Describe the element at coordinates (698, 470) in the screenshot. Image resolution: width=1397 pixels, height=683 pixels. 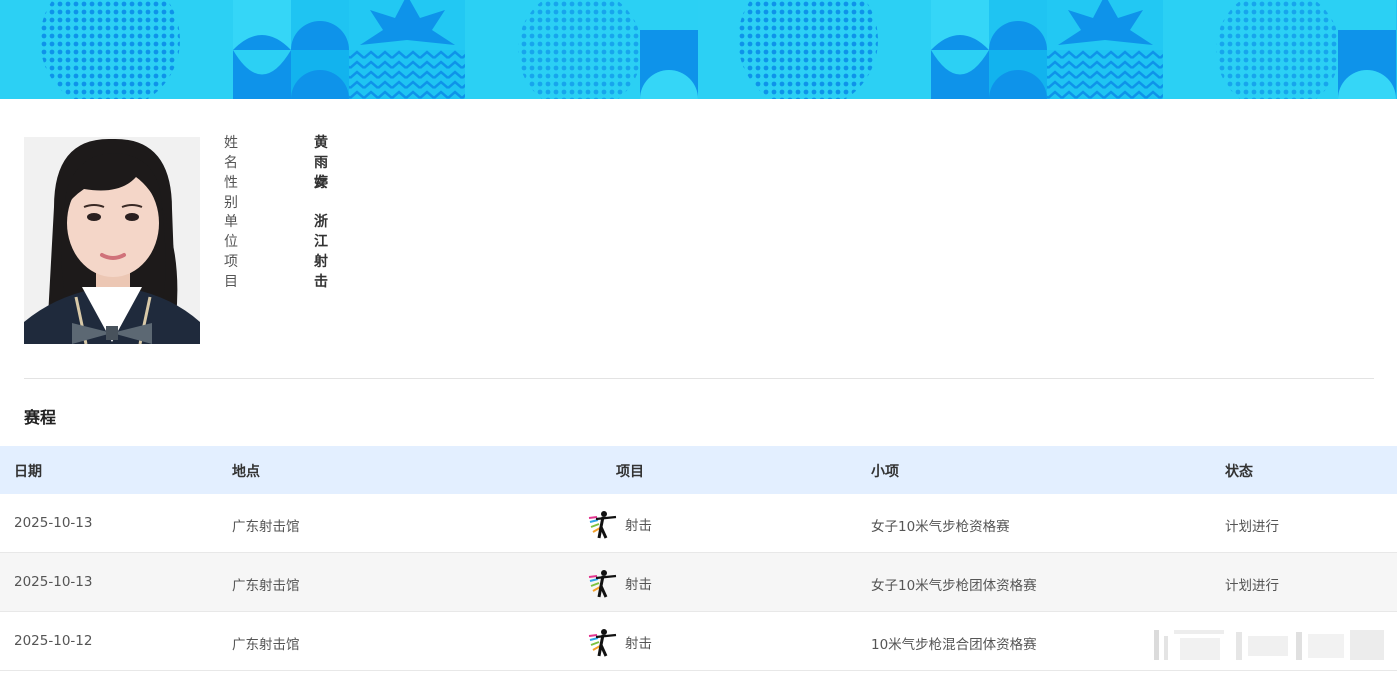
I see `table-header: 日期 地点 项目 小项 状态` at that location.